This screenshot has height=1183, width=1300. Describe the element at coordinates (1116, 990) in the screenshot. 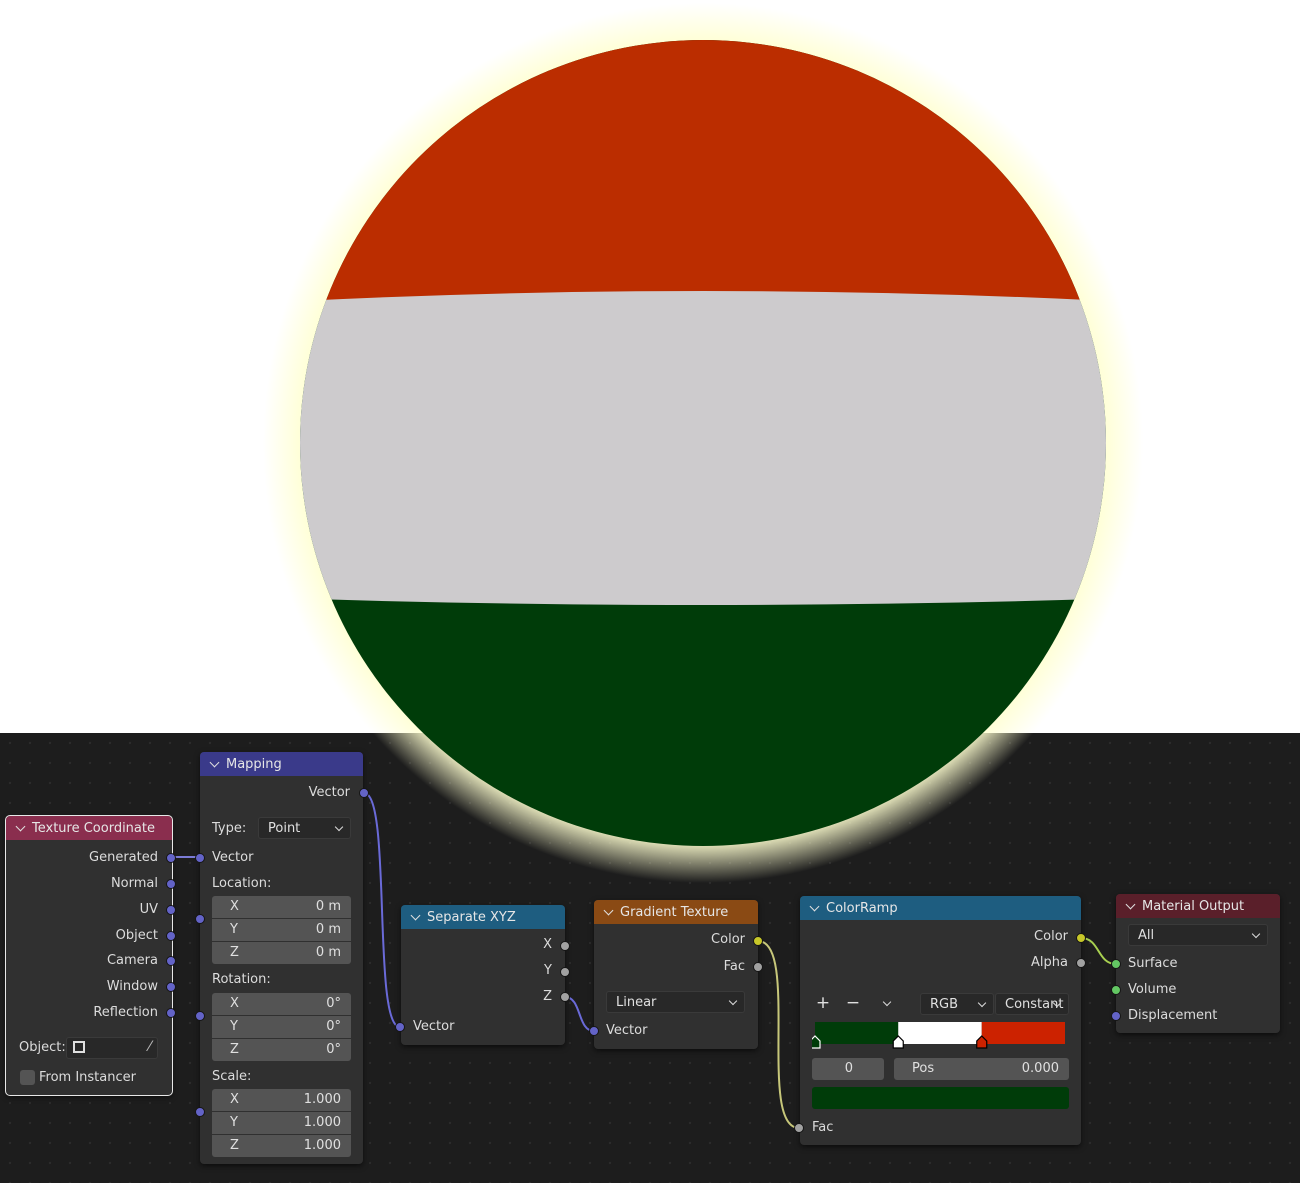

I see `volume-socket` at that location.